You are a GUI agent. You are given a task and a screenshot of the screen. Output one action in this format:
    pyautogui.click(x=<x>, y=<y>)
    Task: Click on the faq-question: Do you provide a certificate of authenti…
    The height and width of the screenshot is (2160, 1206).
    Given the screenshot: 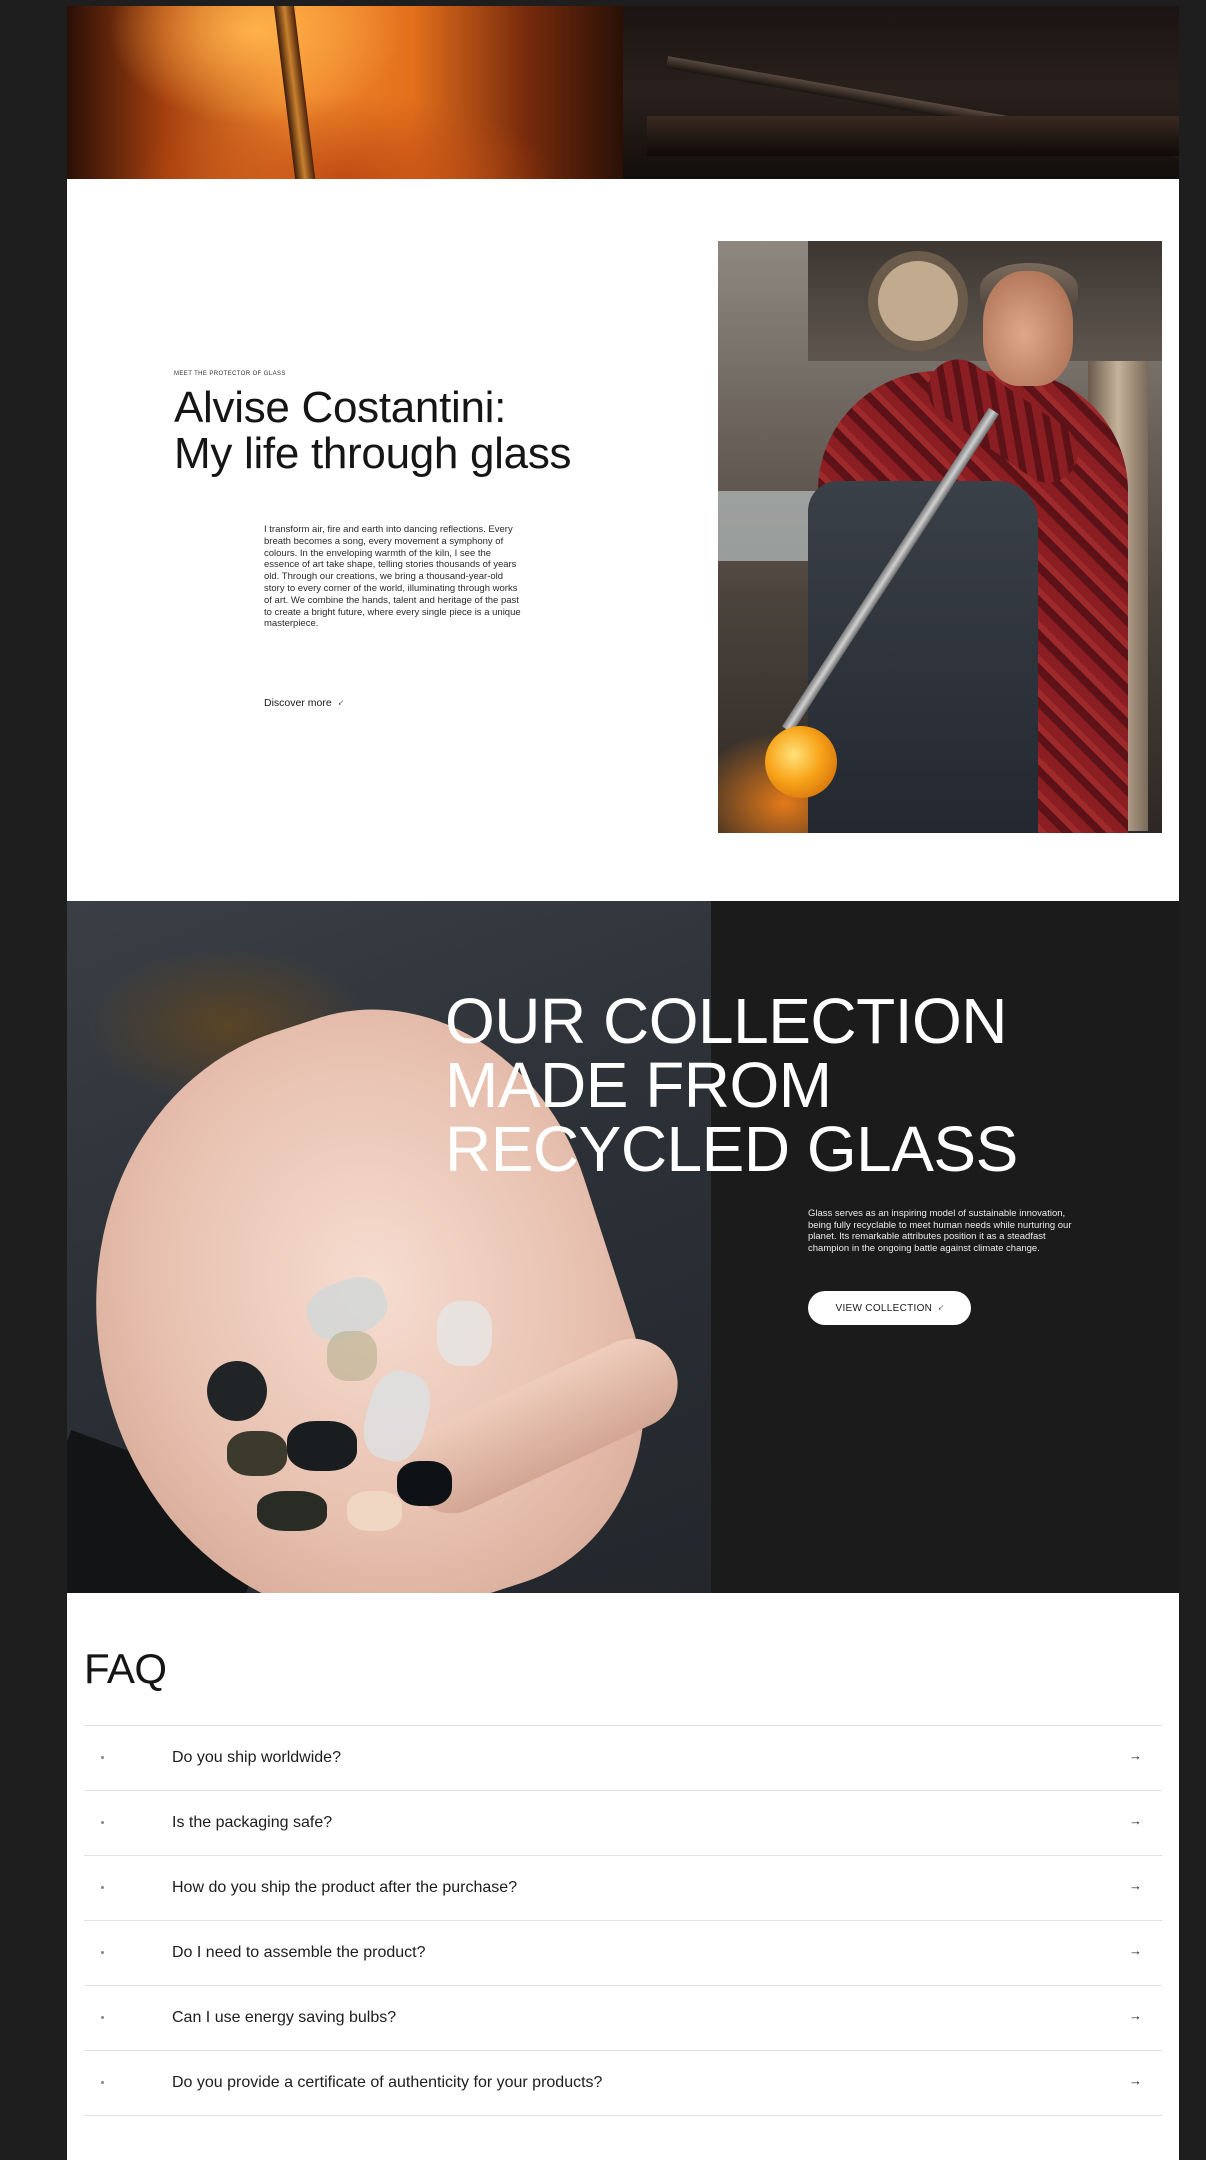 What is the action you would take?
    pyautogui.click(x=387, y=2082)
    